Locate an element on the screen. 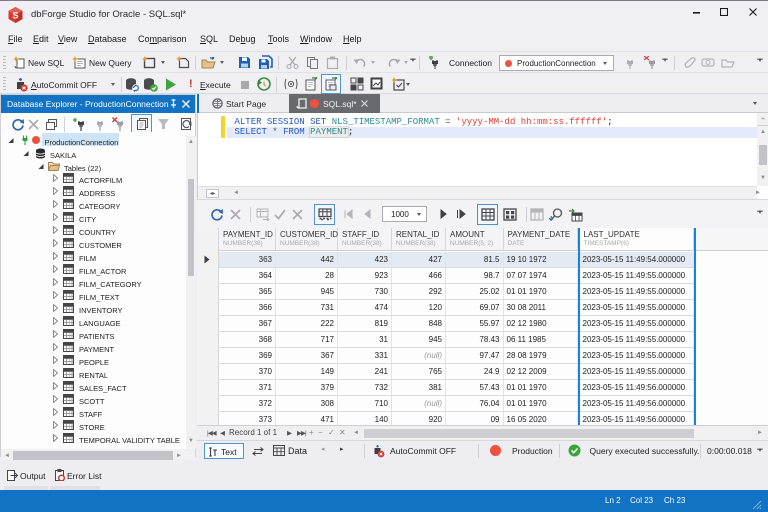  svg-text: S is located at coordinates (15, 16).